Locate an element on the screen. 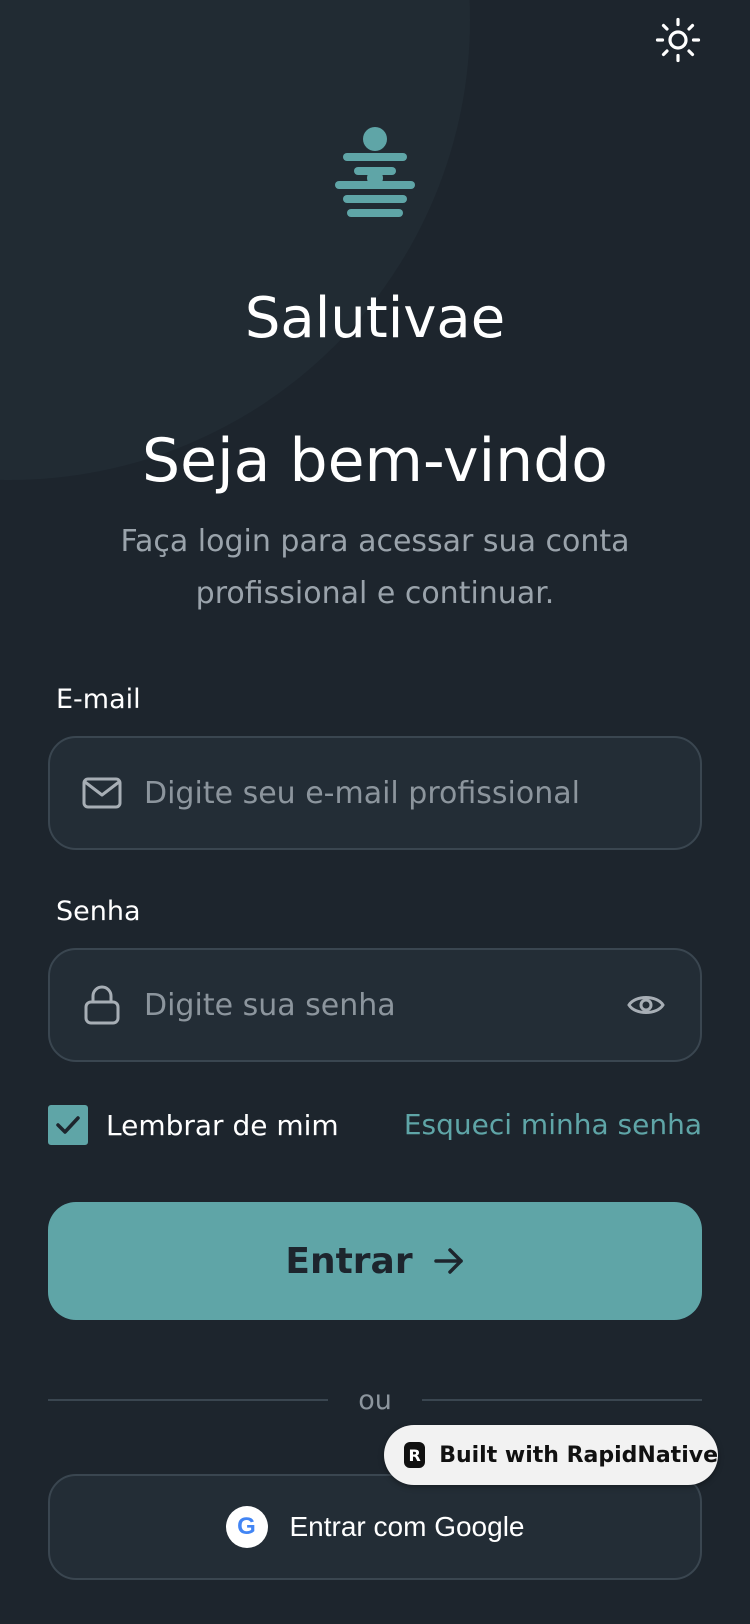  arrow-right-icon is located at coordinates (449, 1261).